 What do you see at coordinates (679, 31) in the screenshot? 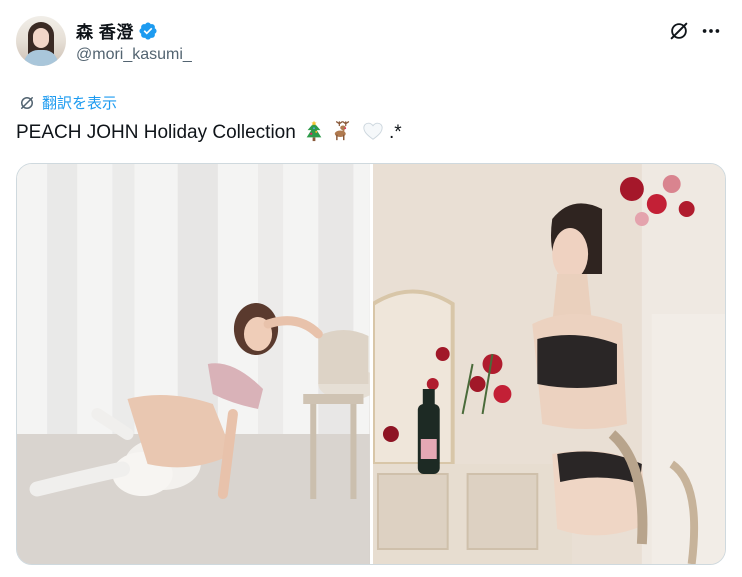
I see `grok-icon` at bounding box center [679, 31].